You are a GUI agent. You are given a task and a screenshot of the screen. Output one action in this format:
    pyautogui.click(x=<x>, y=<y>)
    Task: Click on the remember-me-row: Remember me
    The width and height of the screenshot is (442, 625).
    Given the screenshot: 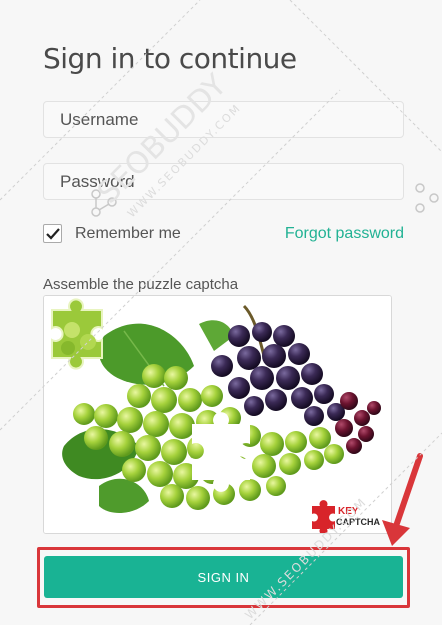 What is the action you would take?
    pyautogui.click(x=112, y=233)
    